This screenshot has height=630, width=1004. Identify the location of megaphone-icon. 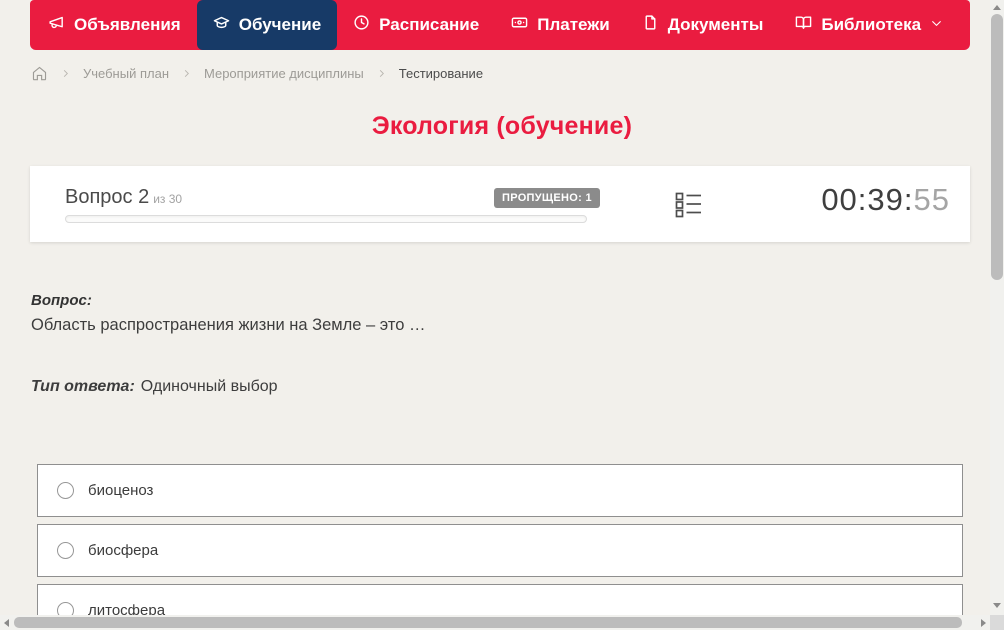
(56, 25).